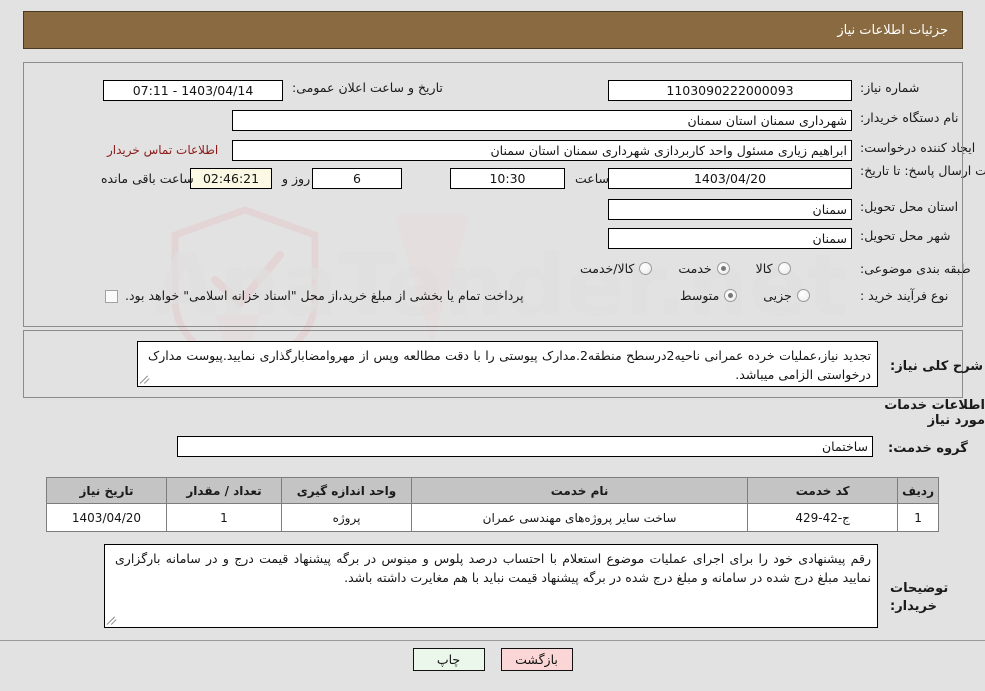  Describe the element at coordinates (928, 448) in the screenshot. I see `service-group-label: گروه خدمت:` at that location.